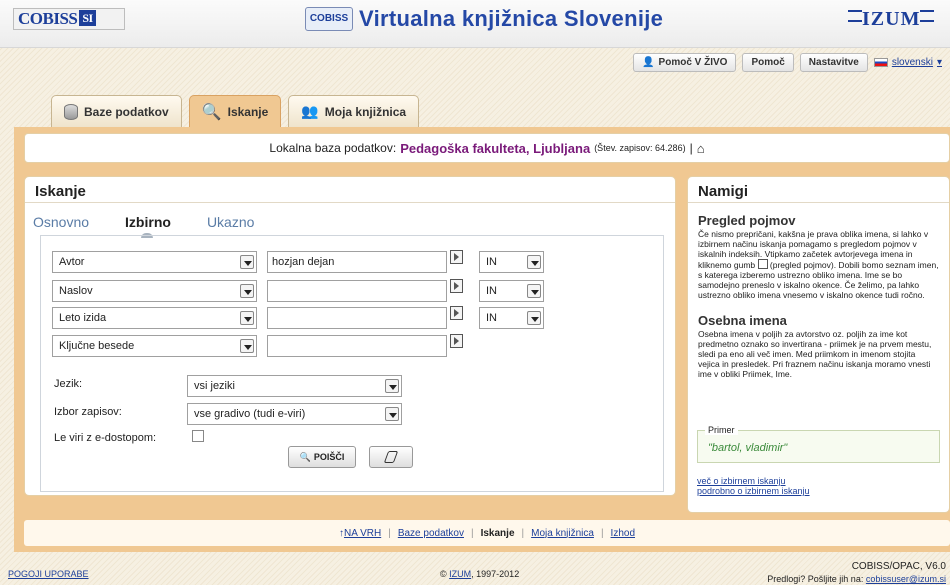 The image size is (950, 585). Describe the element at coordinates (491, 318) in the screenshot. I see `operator-select-3-value: IN` at that location.